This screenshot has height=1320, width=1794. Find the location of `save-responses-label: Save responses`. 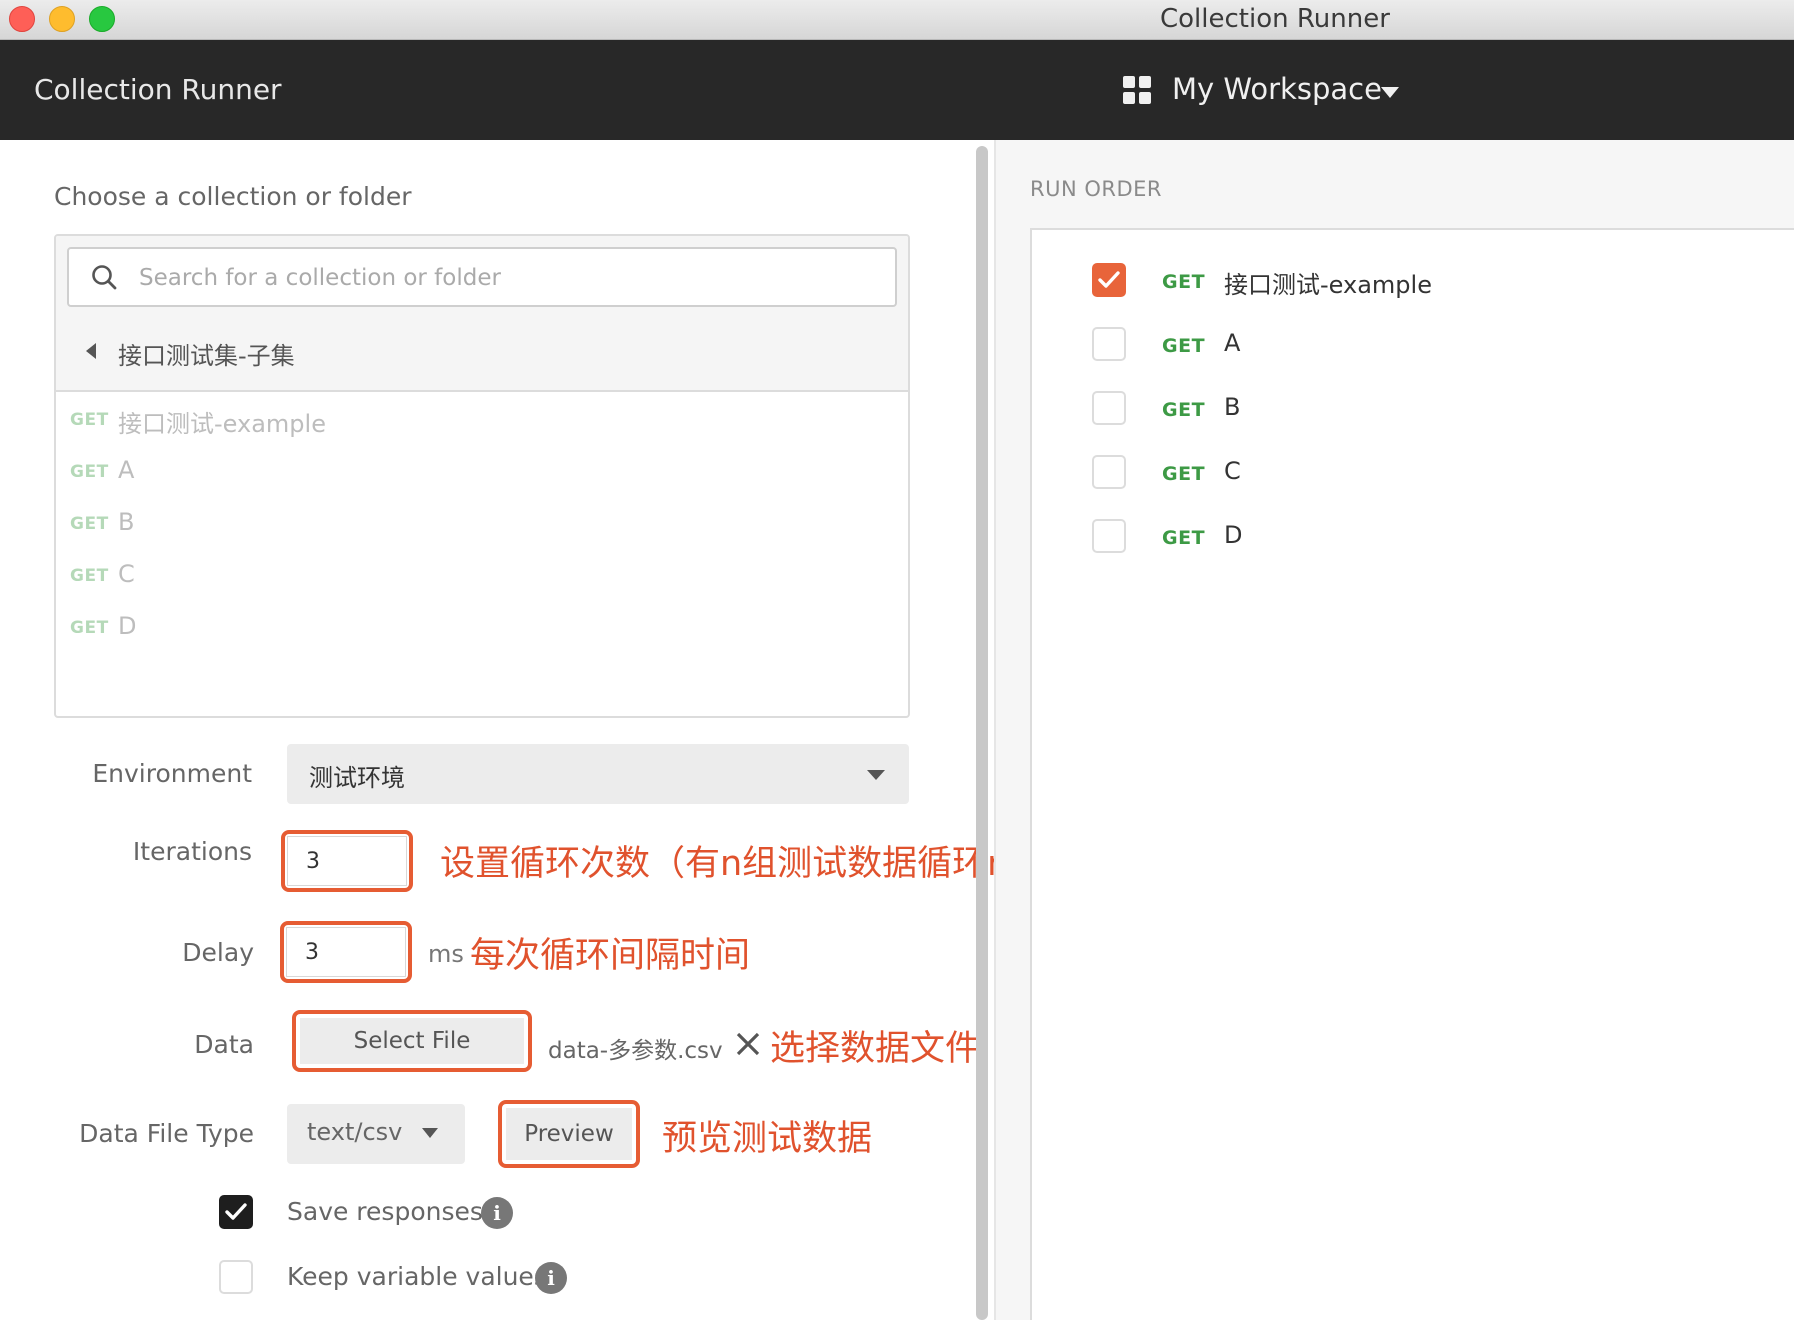

save-responses-label: Save responses is located at coordinates (385, 1211).